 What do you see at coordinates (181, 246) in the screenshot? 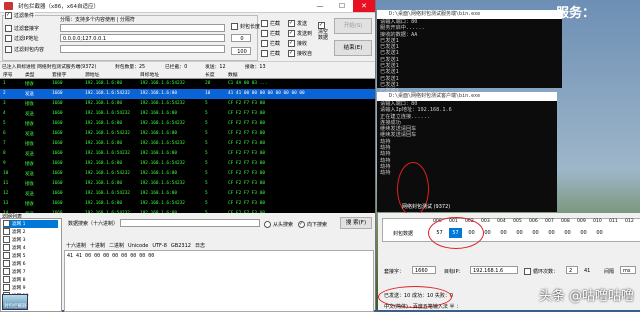
I see `tab-gb2312: GB2312` at bounding box center [181, 246].